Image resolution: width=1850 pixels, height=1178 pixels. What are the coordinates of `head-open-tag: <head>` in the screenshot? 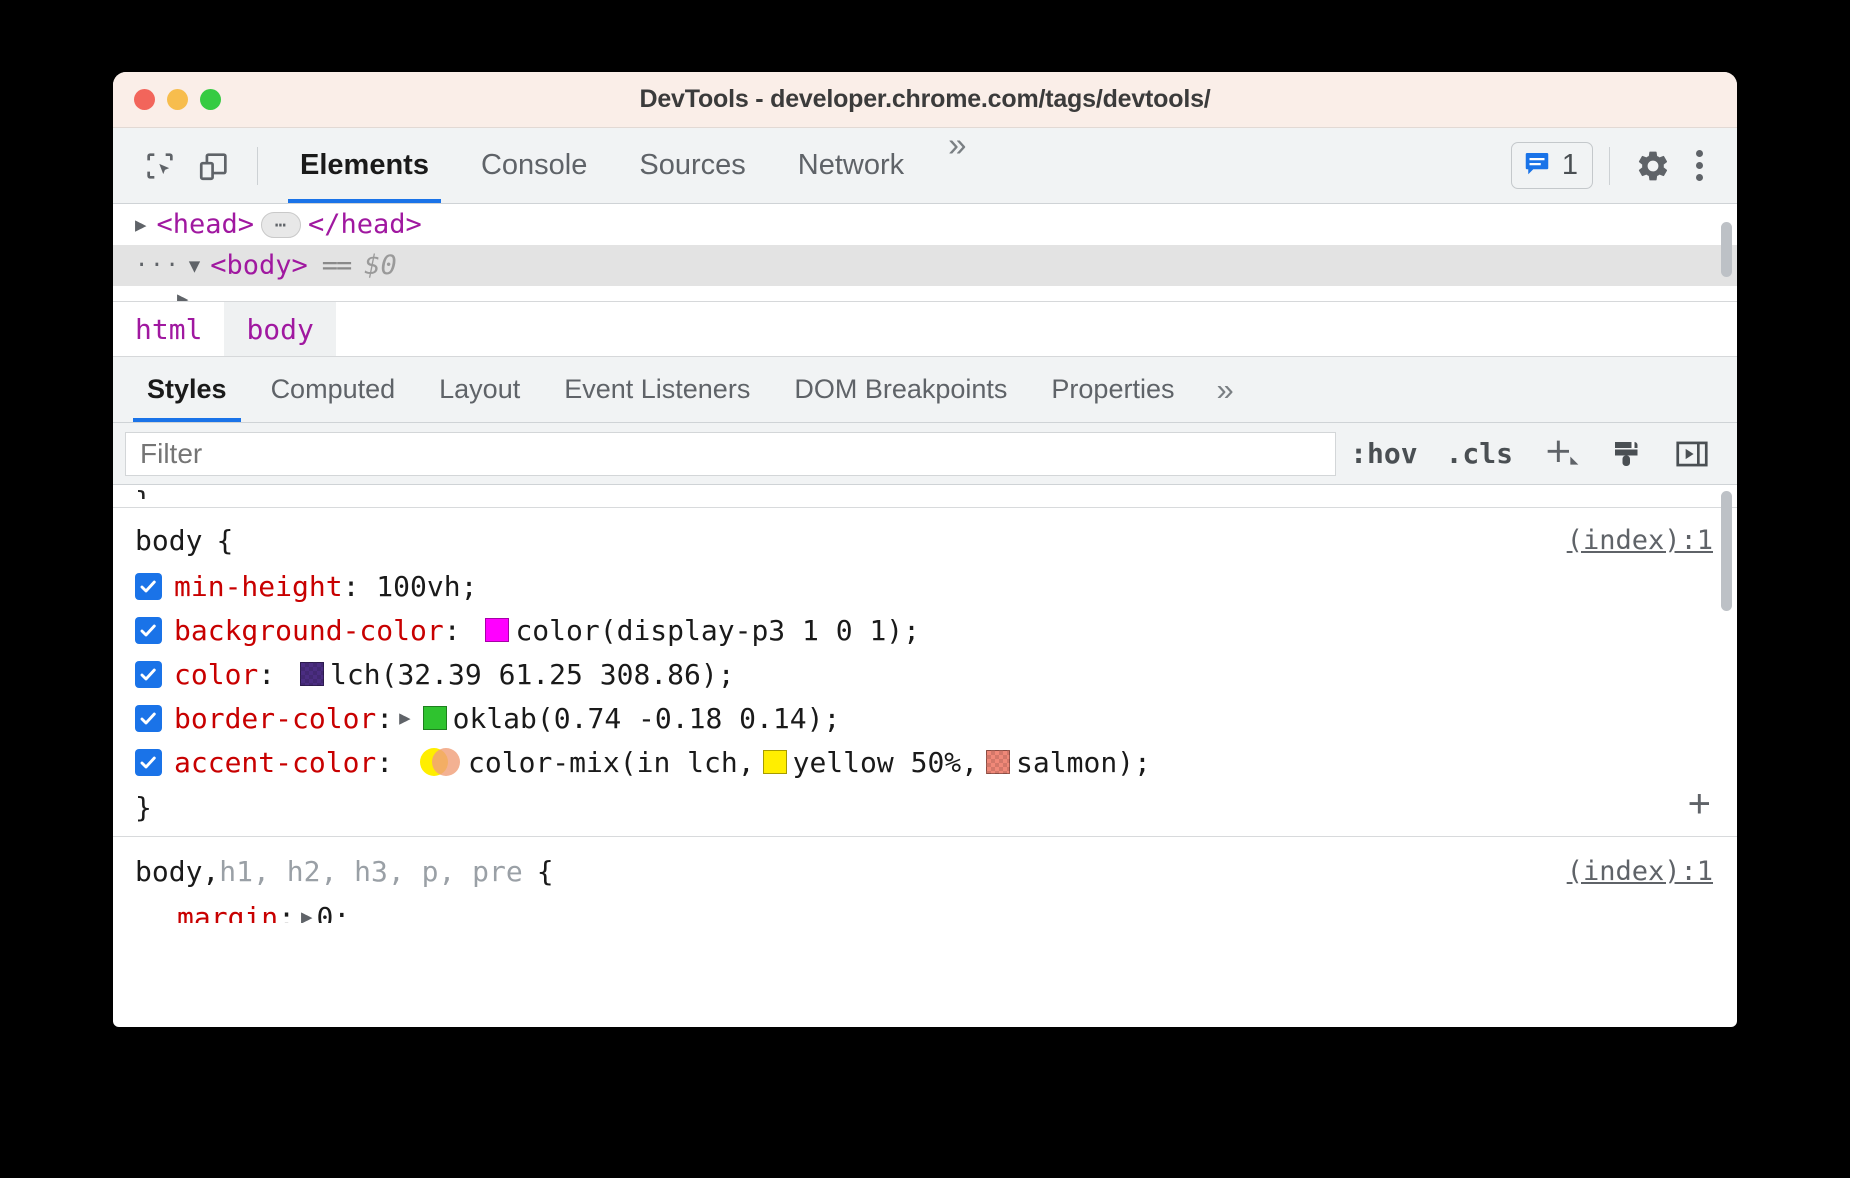 It's located at (205, 224).